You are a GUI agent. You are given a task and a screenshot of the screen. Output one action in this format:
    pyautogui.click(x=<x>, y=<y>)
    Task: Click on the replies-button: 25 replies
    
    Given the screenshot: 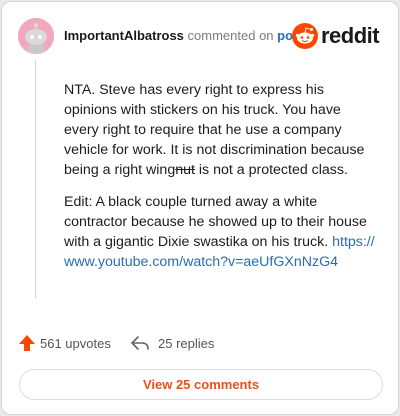 What is the action you would take?
    pyautogui.click(x=172, y=343)
    